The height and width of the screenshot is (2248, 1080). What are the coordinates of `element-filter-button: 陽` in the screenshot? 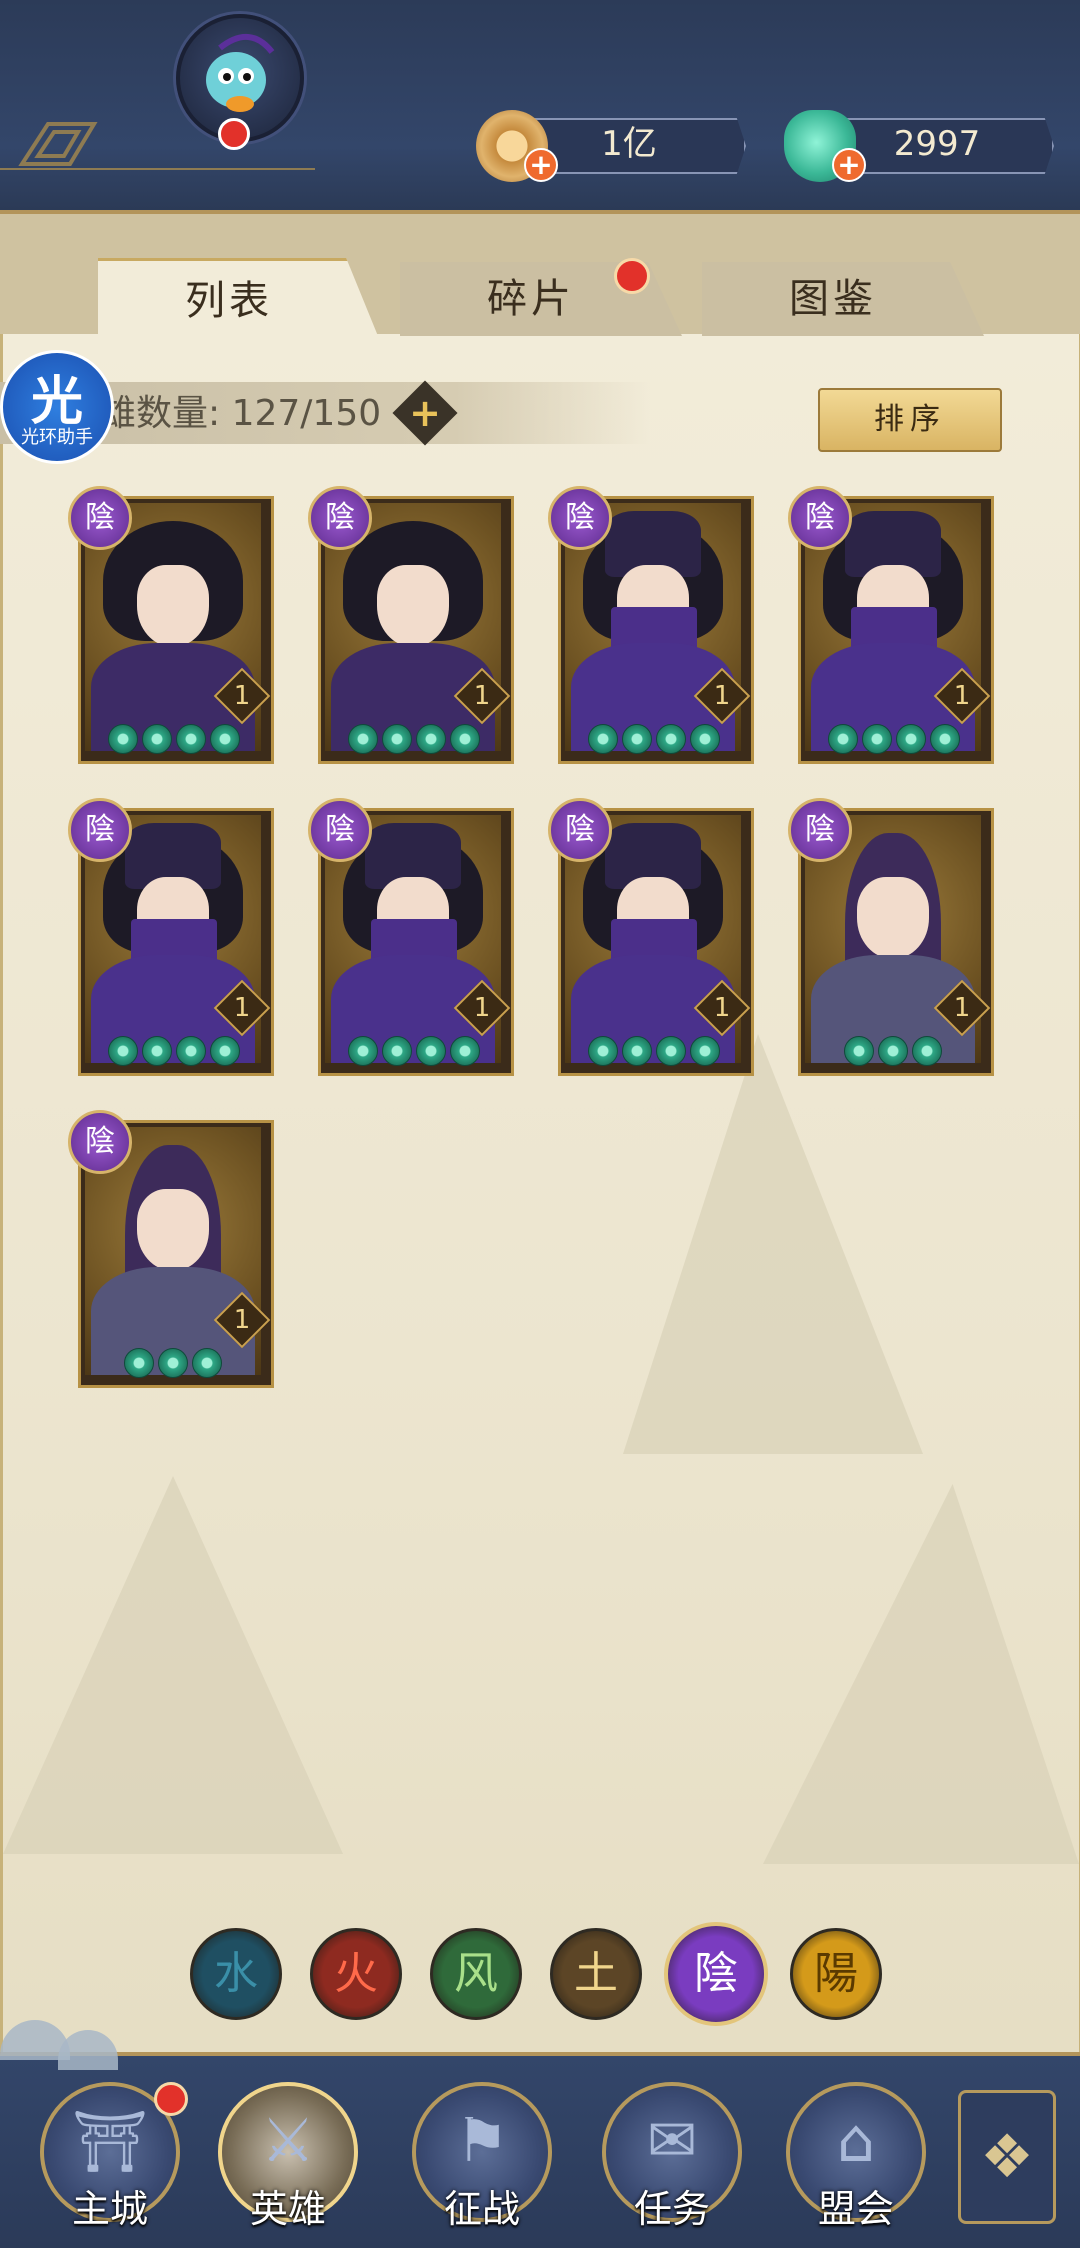 It's located at (836, 1974).